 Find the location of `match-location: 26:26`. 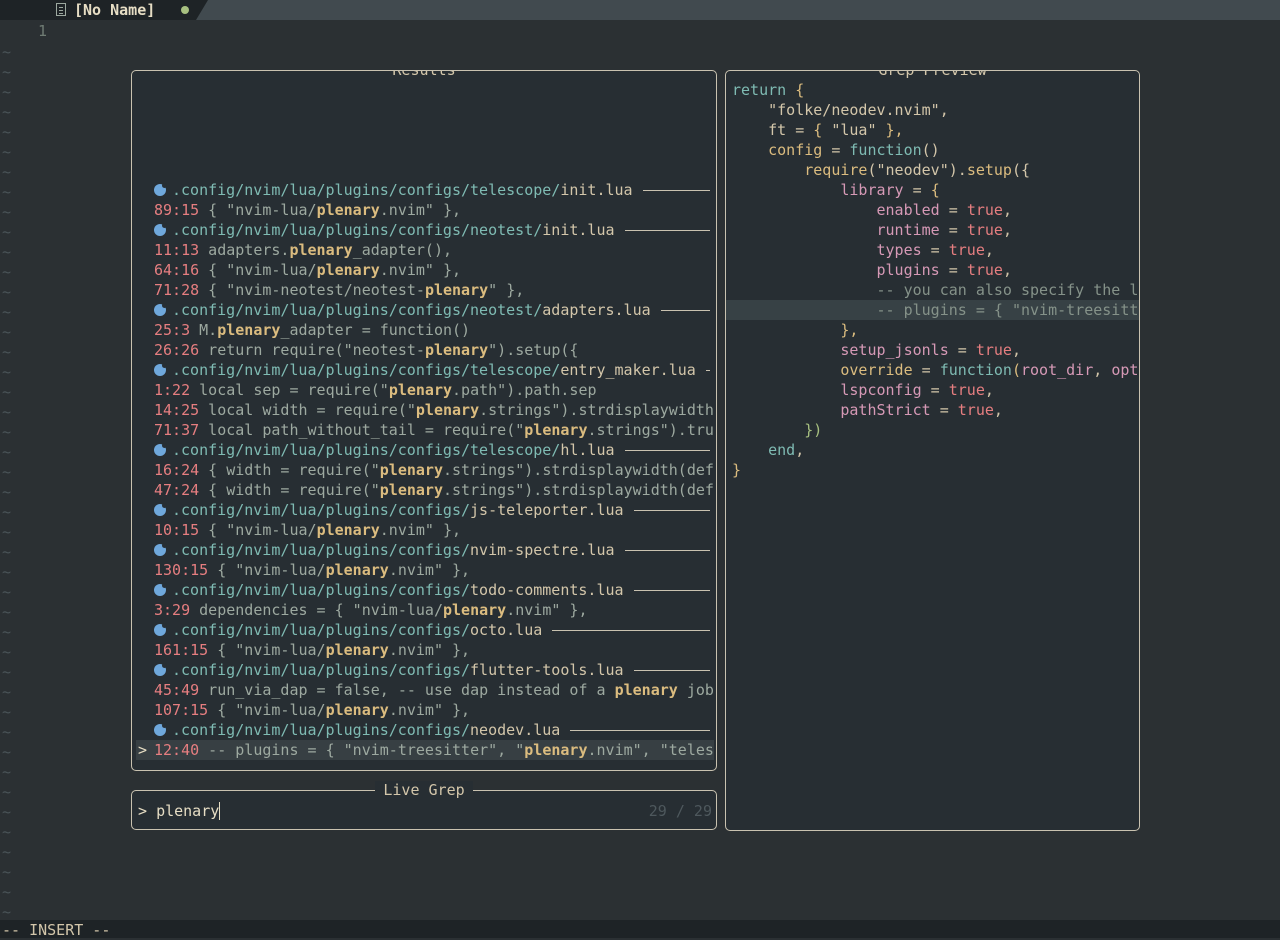

match-location: 26:26 is located at coordinates (177, 350).